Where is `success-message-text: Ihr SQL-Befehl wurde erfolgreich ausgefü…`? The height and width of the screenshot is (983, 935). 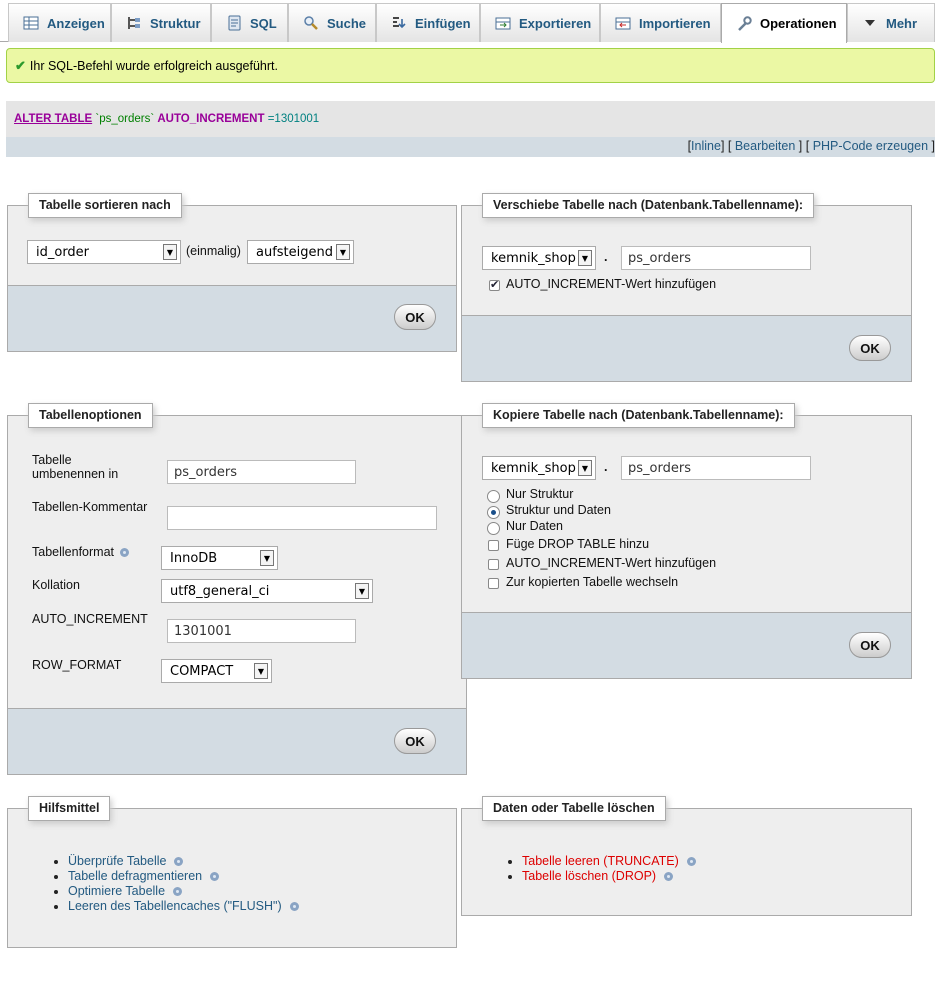 success-message-text: Ihr SQL-Befehl wurde erfolgreich ausgefü… is located at coordinates (153, 65).